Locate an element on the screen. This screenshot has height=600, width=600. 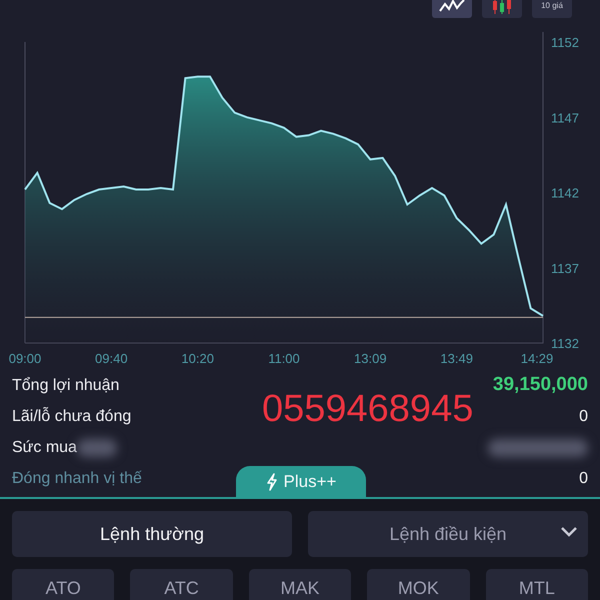
x-tick-label: 14:29 is located at coordinates (537, 358).